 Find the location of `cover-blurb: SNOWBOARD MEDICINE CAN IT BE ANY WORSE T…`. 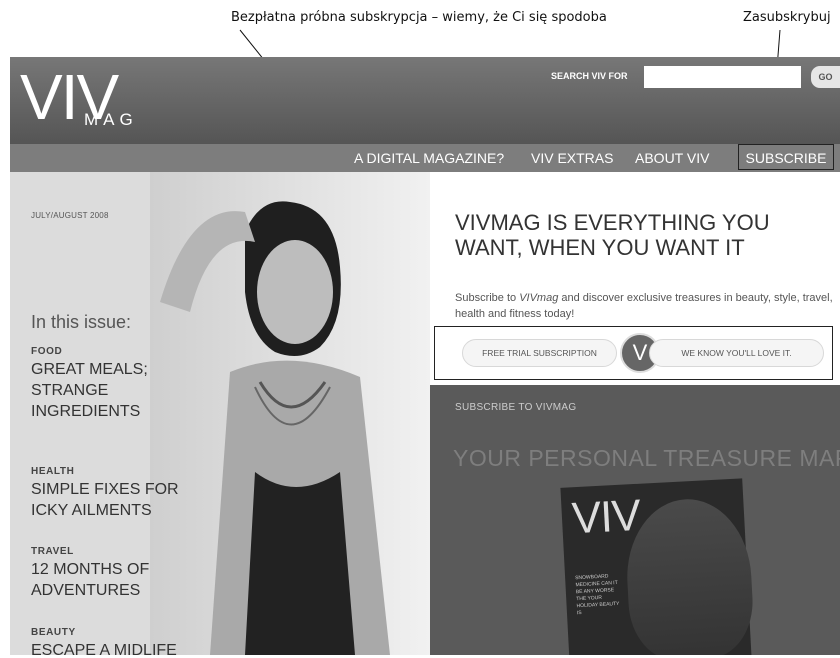

cover-blurb: SNOWBOARD MEDICINE CAN IT BE ANY WORSE T… is located at coordinates (597, 595).